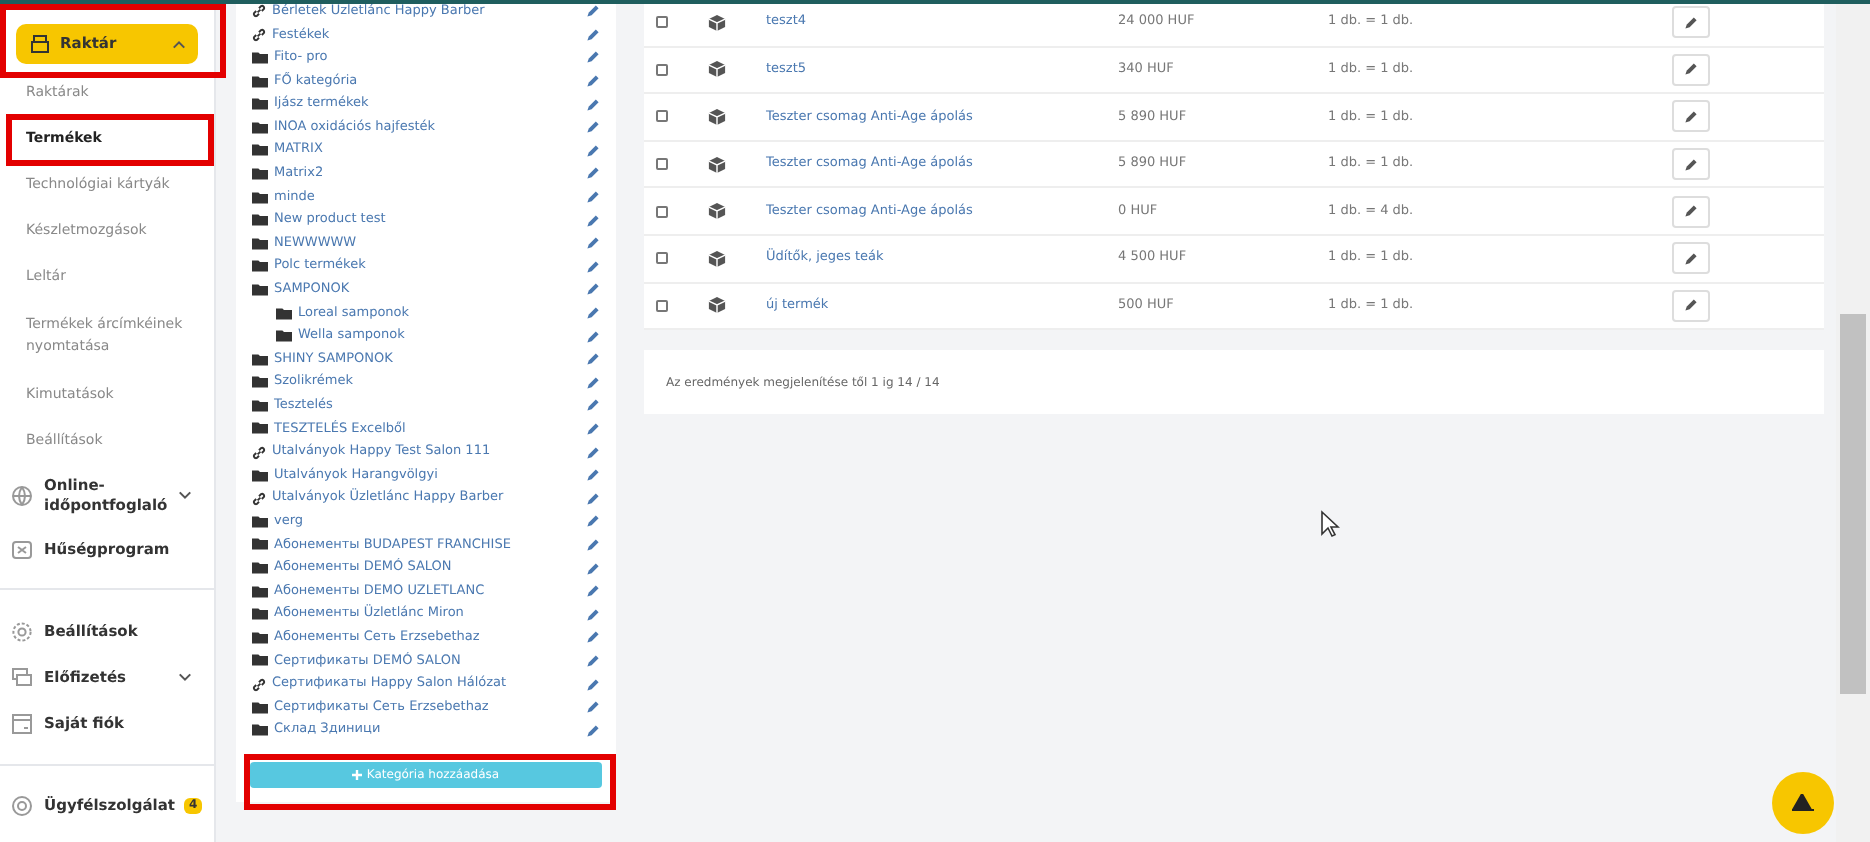 This screenshot has height=842, width=1870. Describe the element at coordinates (22, 549) in the screenshot. I see `ticket-icon` at that location.